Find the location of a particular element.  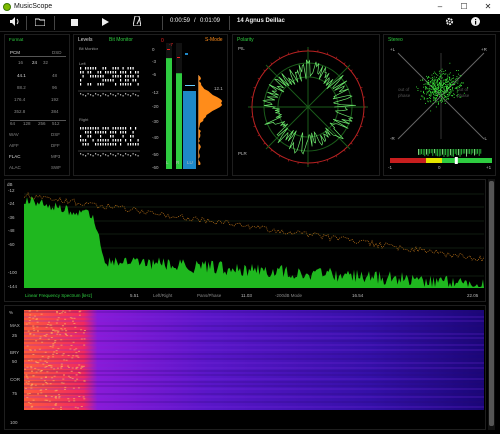

rate-384: 384 is located at coordinates (55, 111).